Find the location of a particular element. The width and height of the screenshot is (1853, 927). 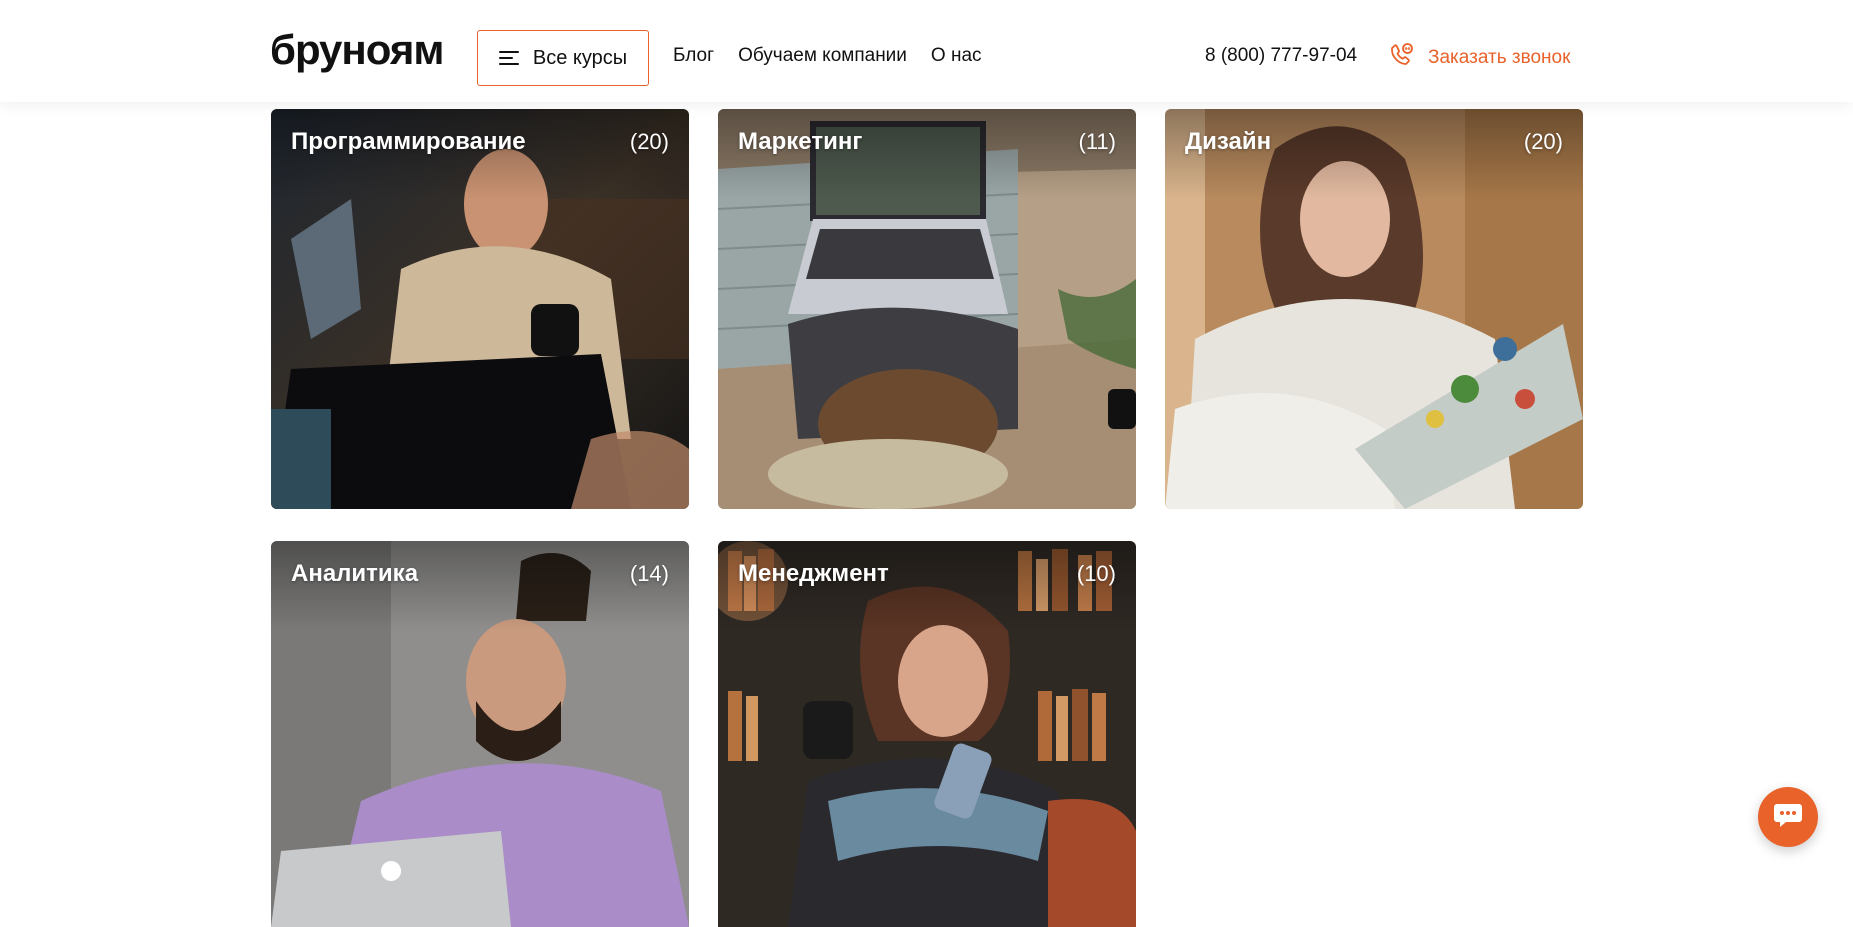

category-card-programming: Программирование (20) is located at coordinates (480, 309).